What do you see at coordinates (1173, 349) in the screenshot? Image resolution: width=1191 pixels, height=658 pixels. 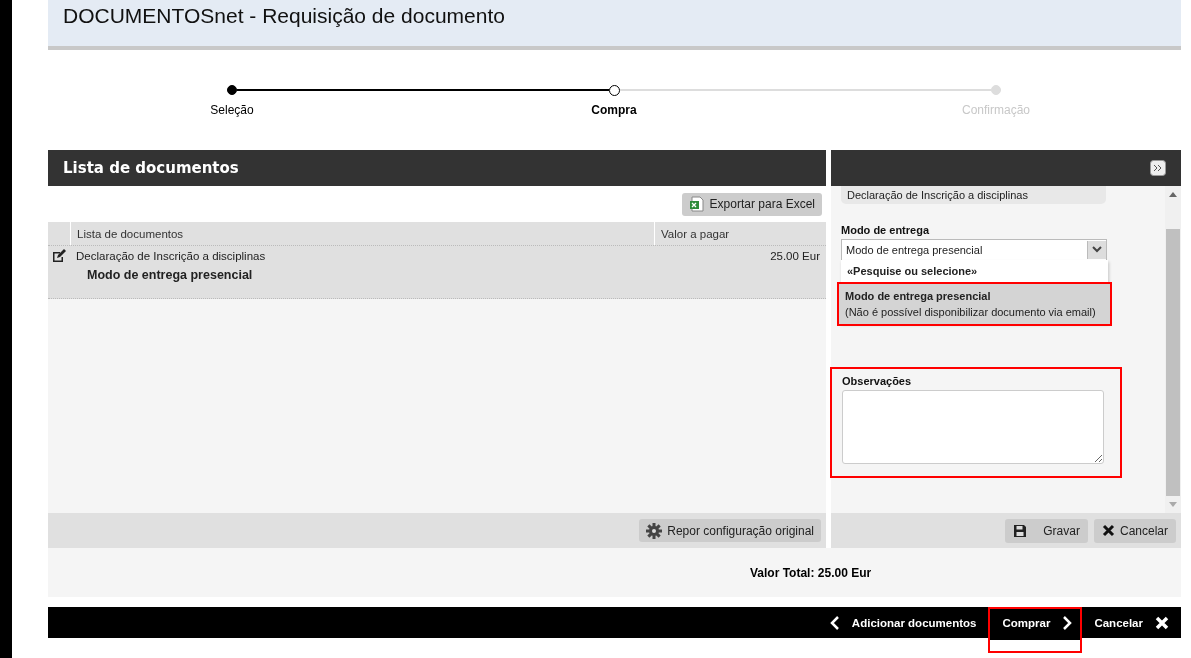 I see `scrollbar` at bounding box center [1173, 349].